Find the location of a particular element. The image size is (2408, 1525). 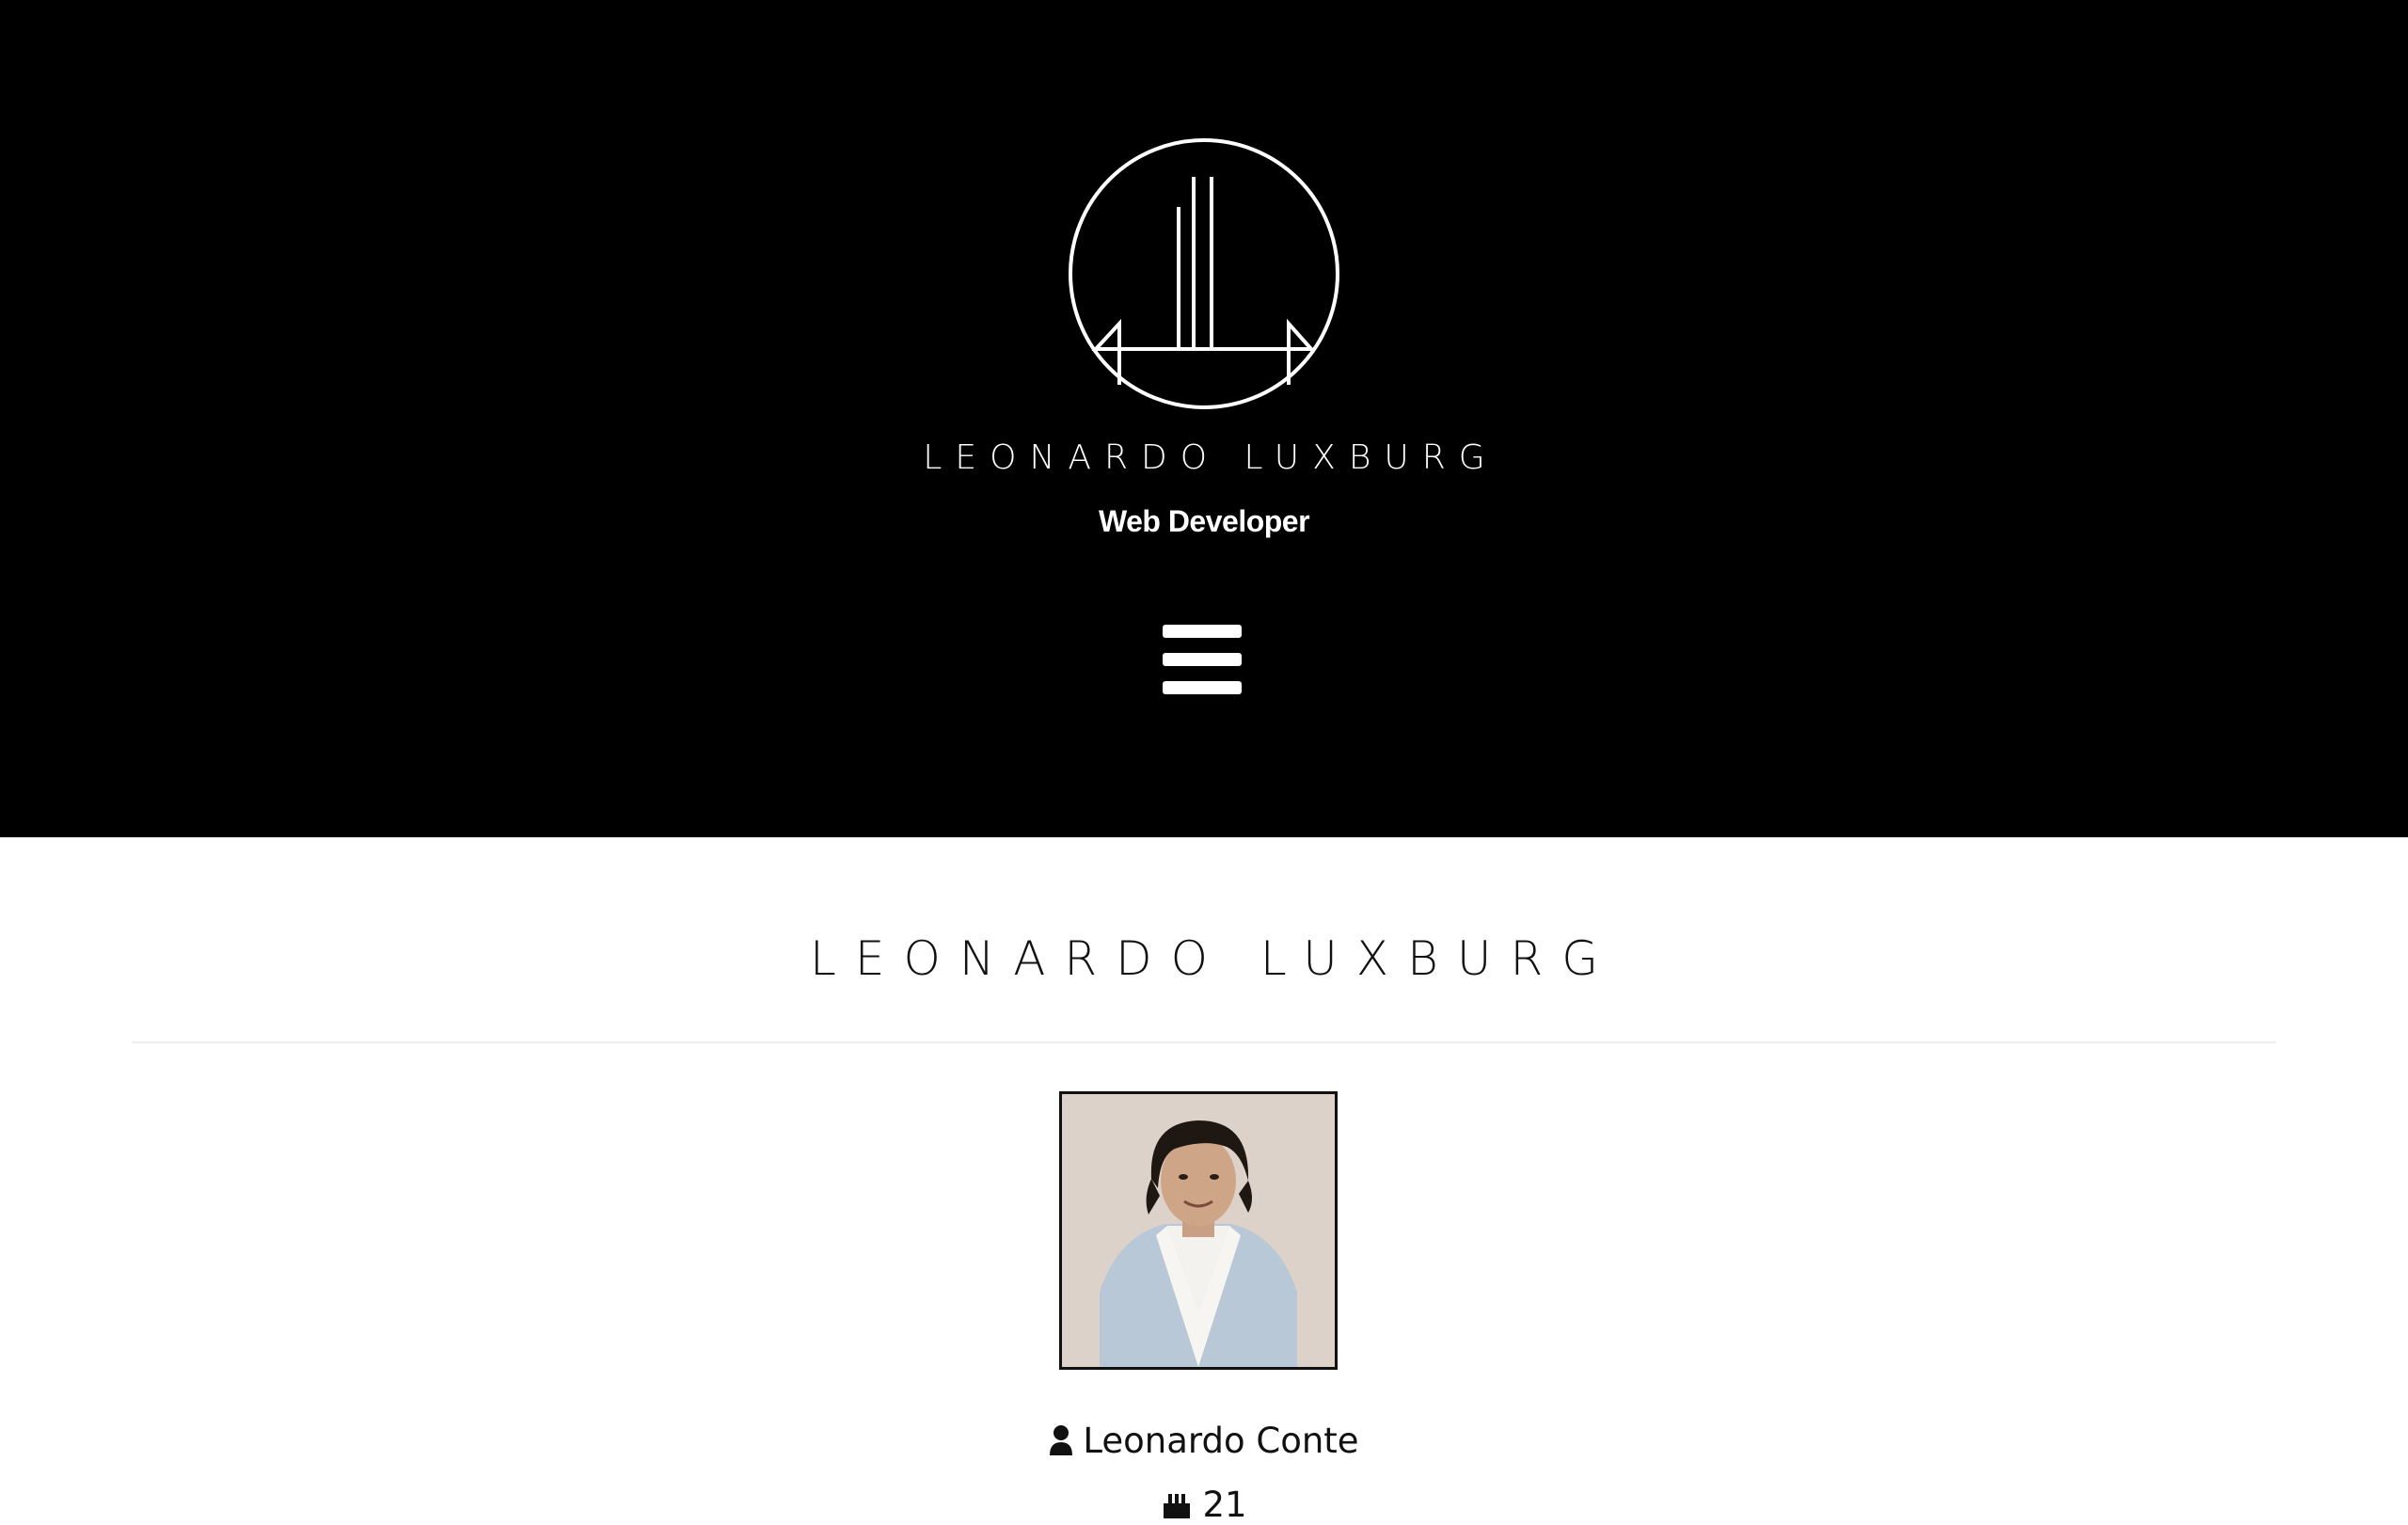

hamburger-menu-icon is located at coordinates (1203, 658).